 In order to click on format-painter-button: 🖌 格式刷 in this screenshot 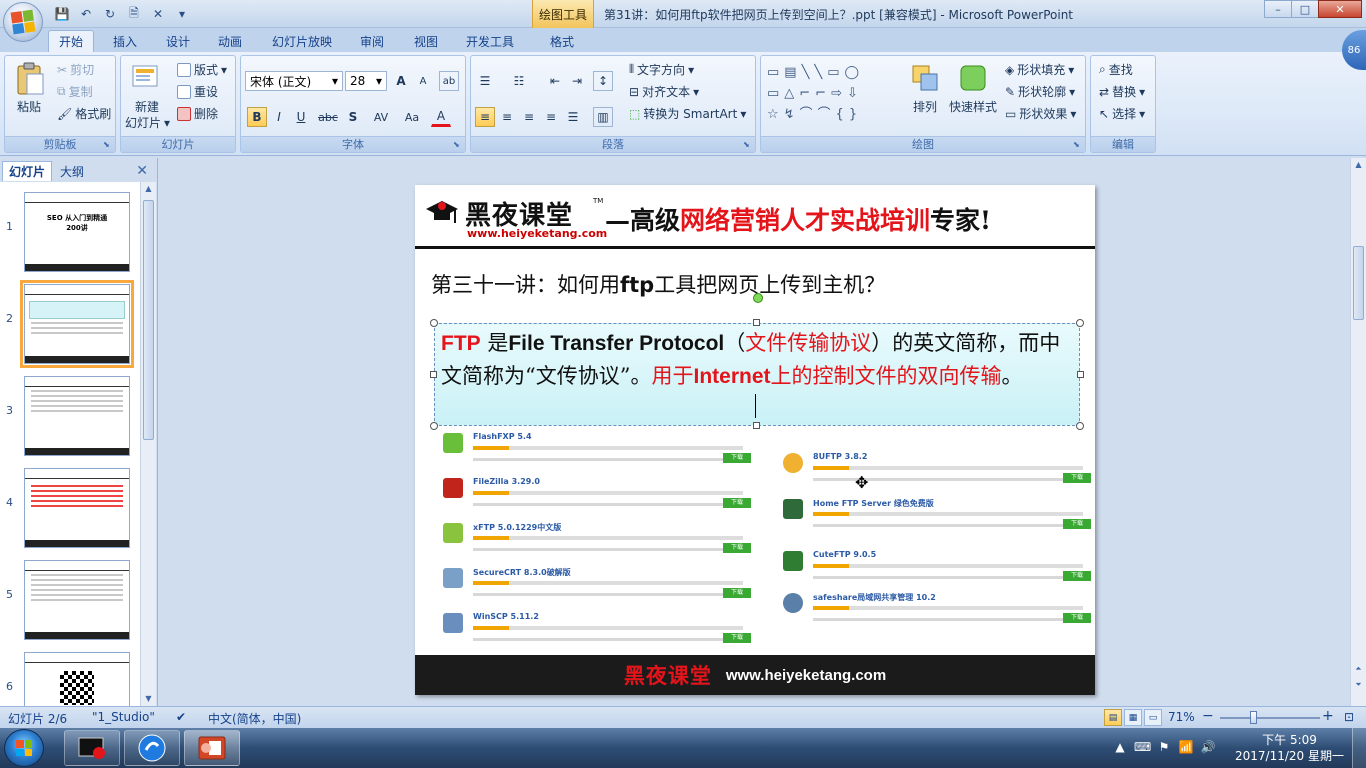, I will do `click(84, 113)`.